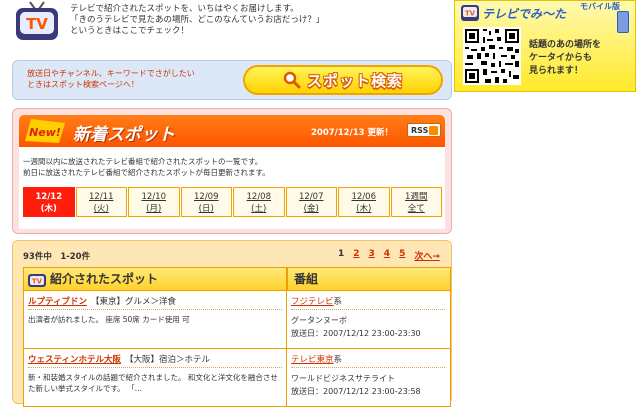  What do you see at coordinates (565, 45) in the screenshot?
I see `mobile-line: 話題のあの場所を` at bounding box center [565, 45].